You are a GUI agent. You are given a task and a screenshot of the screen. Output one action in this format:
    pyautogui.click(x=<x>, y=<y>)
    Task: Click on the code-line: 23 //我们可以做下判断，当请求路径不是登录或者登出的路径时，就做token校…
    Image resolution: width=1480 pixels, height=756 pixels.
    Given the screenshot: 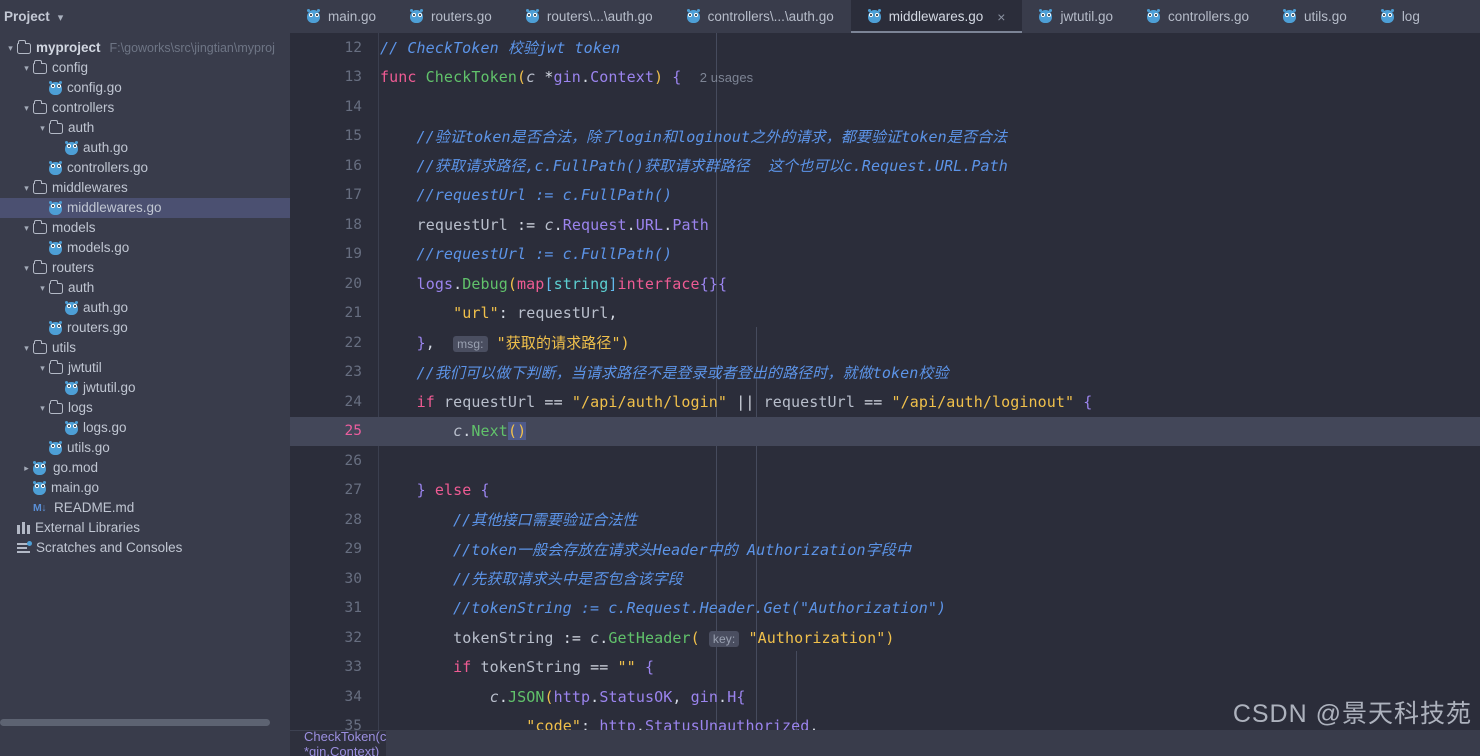 What is the action you would take?
    pyautogui.click(x=885, y=373)
    